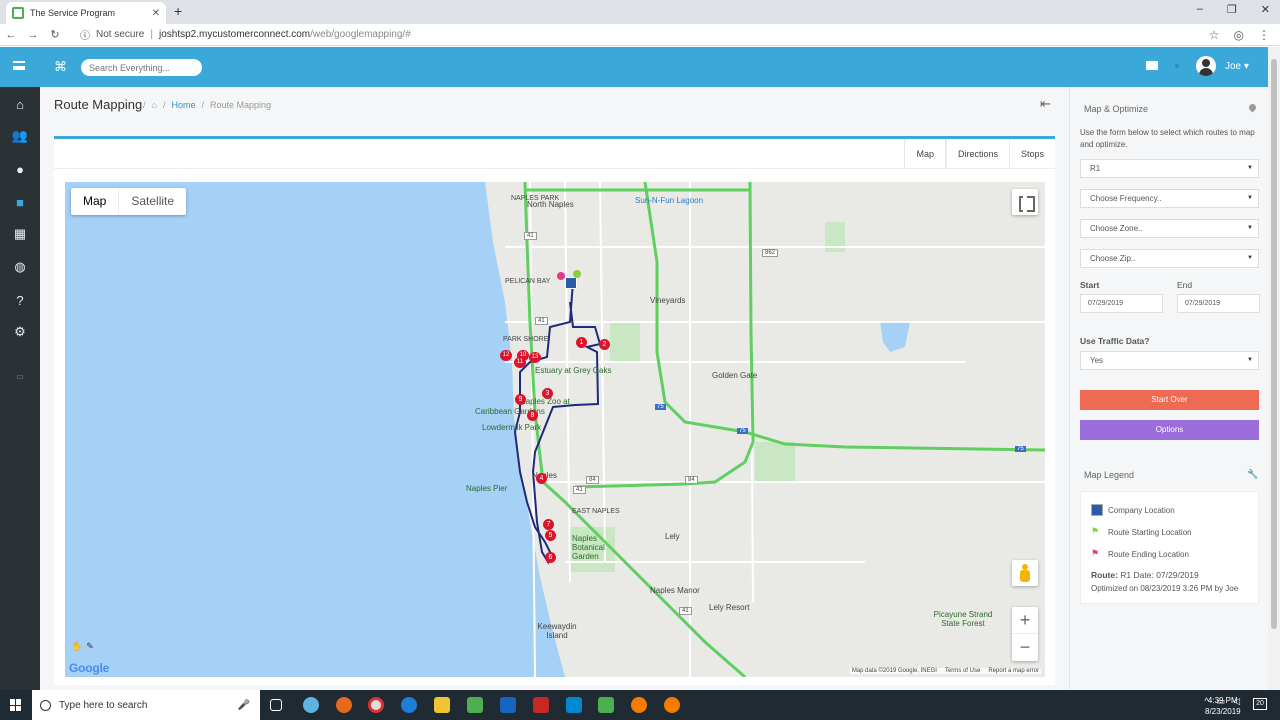 The image size is (1280, 720). I want to click on skype-icon, so click(574, 705).